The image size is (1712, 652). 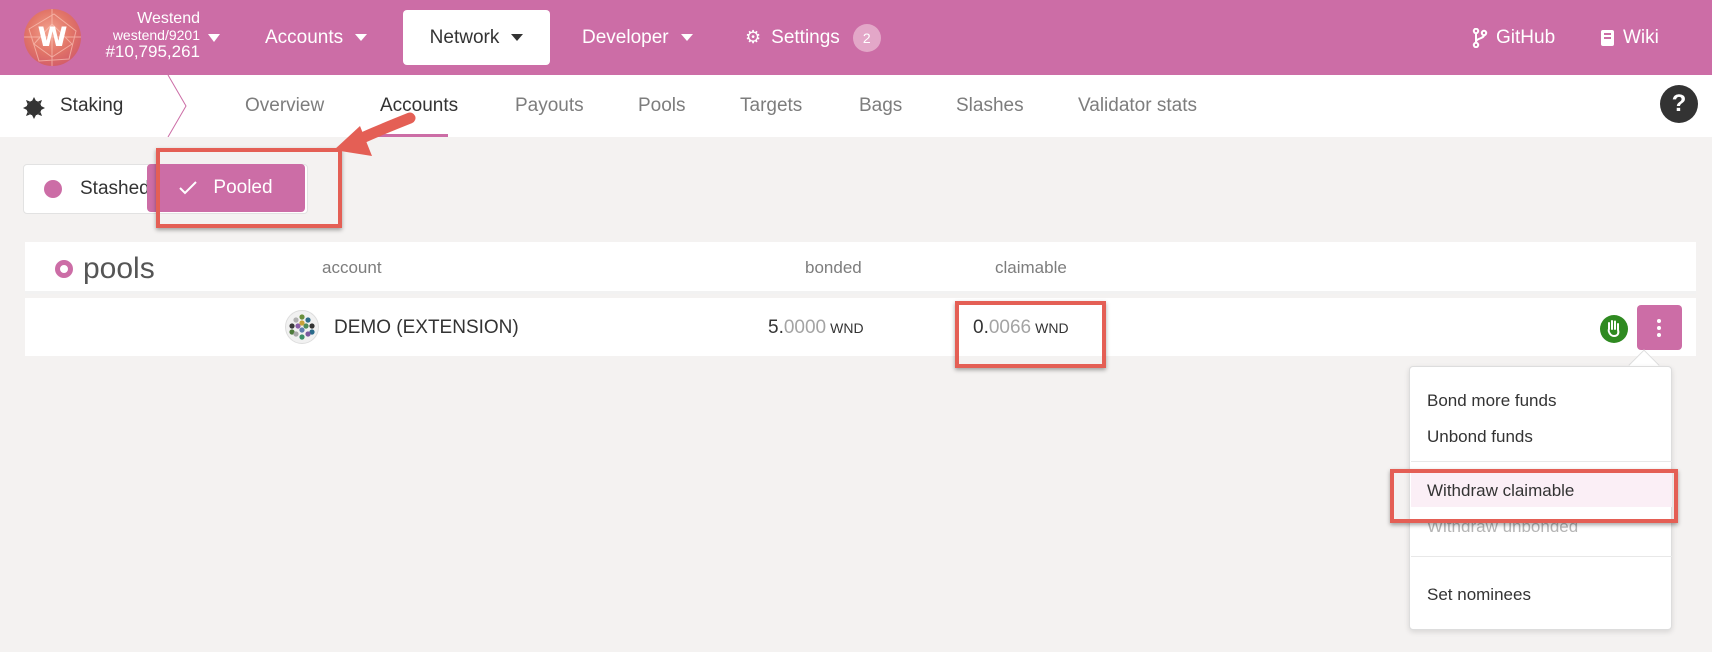 What do you see at coordinates (1534, 496) in the screenshot?
I see `annotation-box-withdraw-claimable` at bounding box center [1534, 496].